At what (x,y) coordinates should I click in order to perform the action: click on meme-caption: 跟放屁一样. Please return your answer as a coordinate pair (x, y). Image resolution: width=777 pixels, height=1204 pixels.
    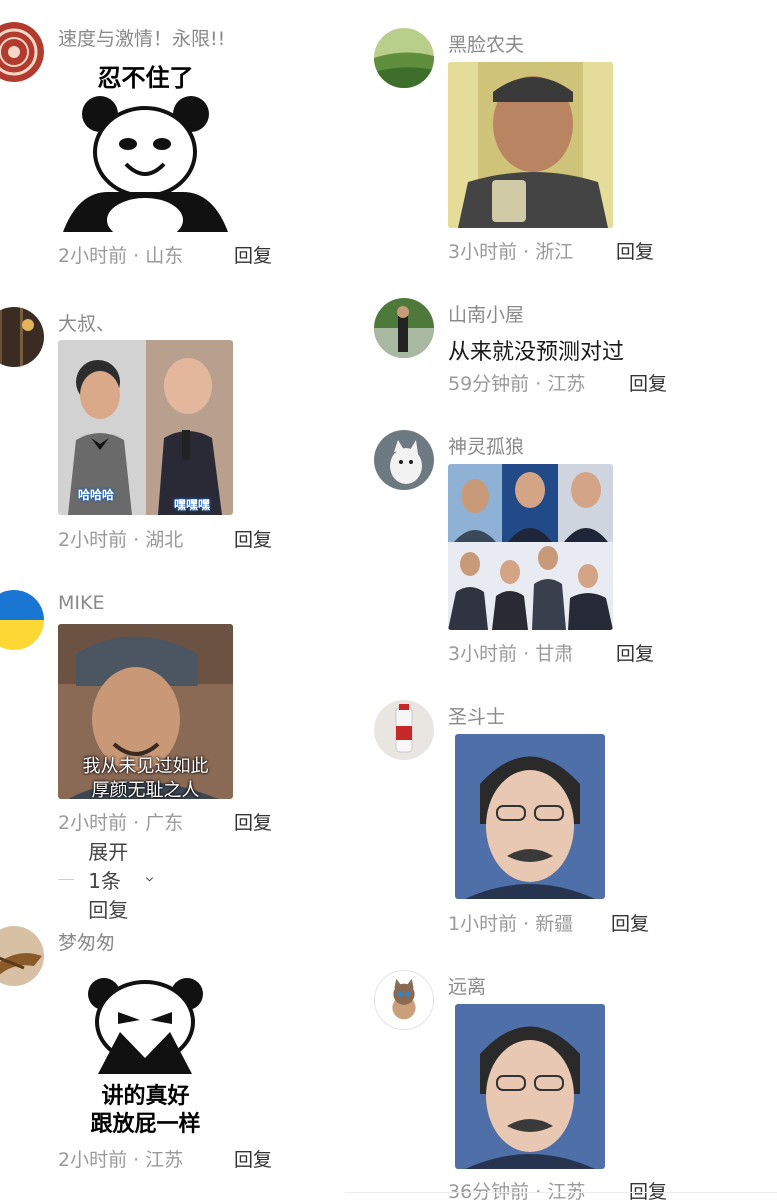
    Looking at the image, I should click on (145, 1124).